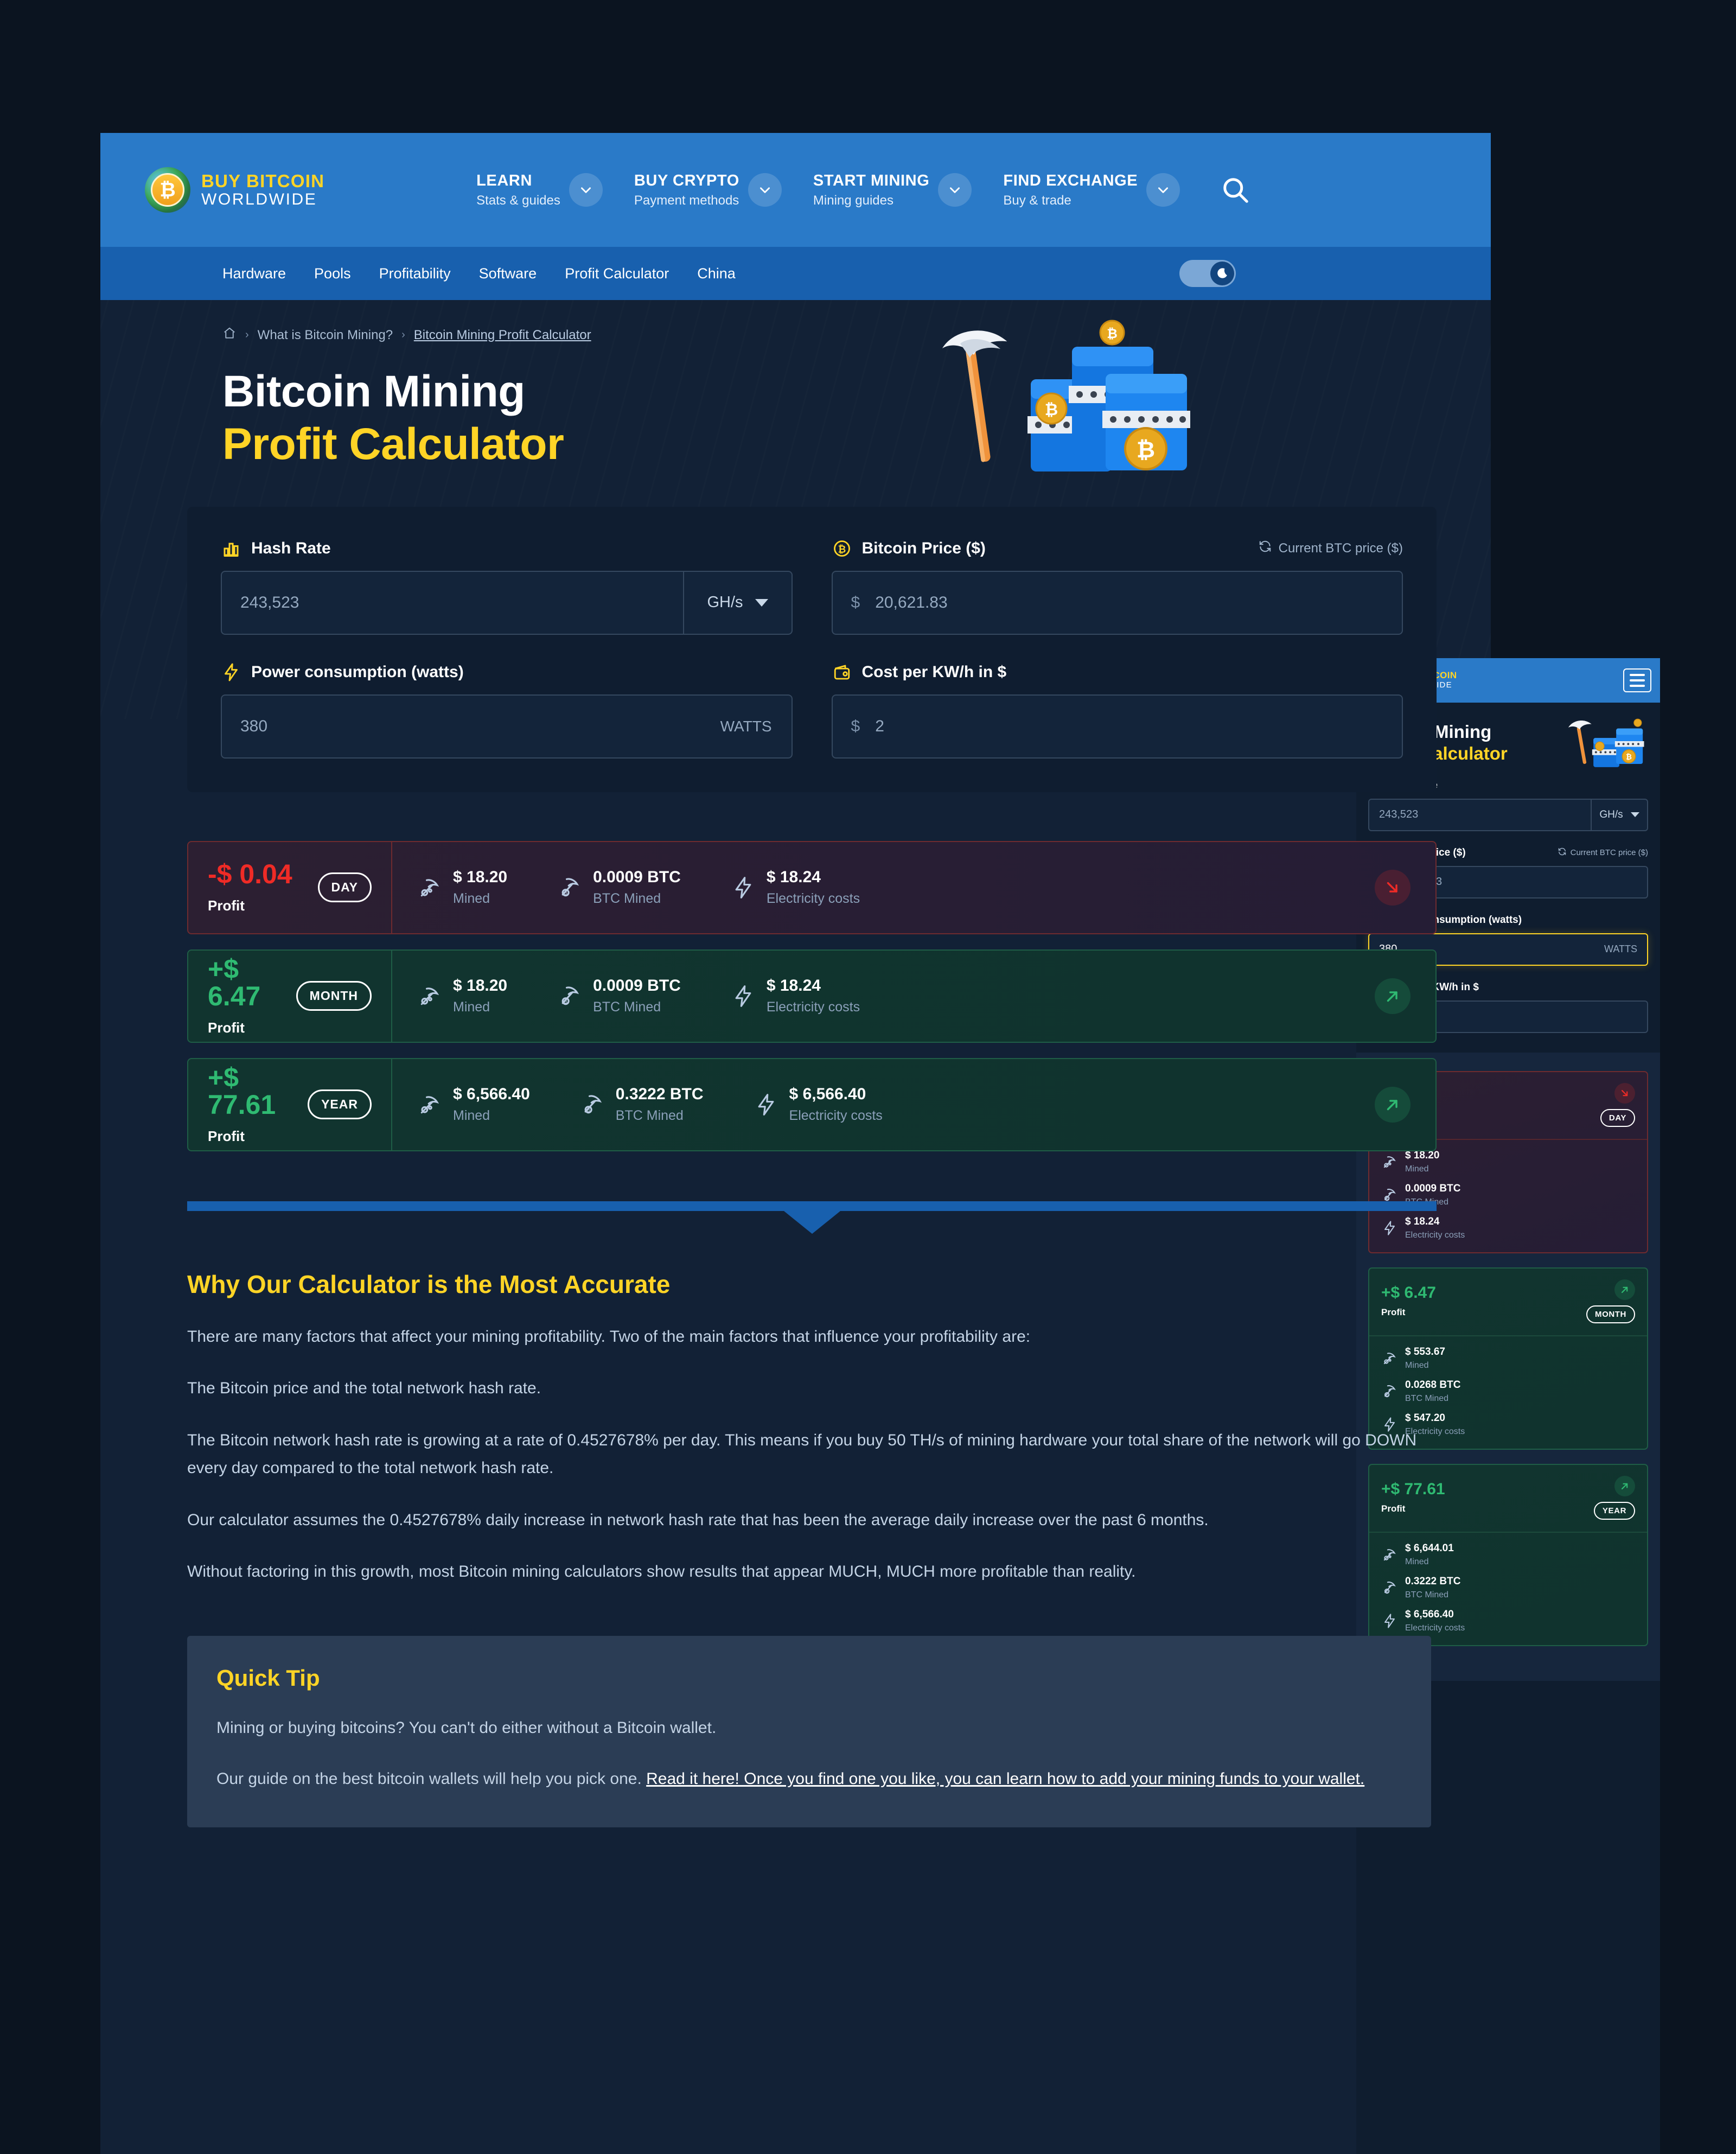 The image size is (1736, 2154). Describe the element at coordinates (539, 190) in the screenshot. I see `nav-item-learn: LEARN Stats & guides` at that location.